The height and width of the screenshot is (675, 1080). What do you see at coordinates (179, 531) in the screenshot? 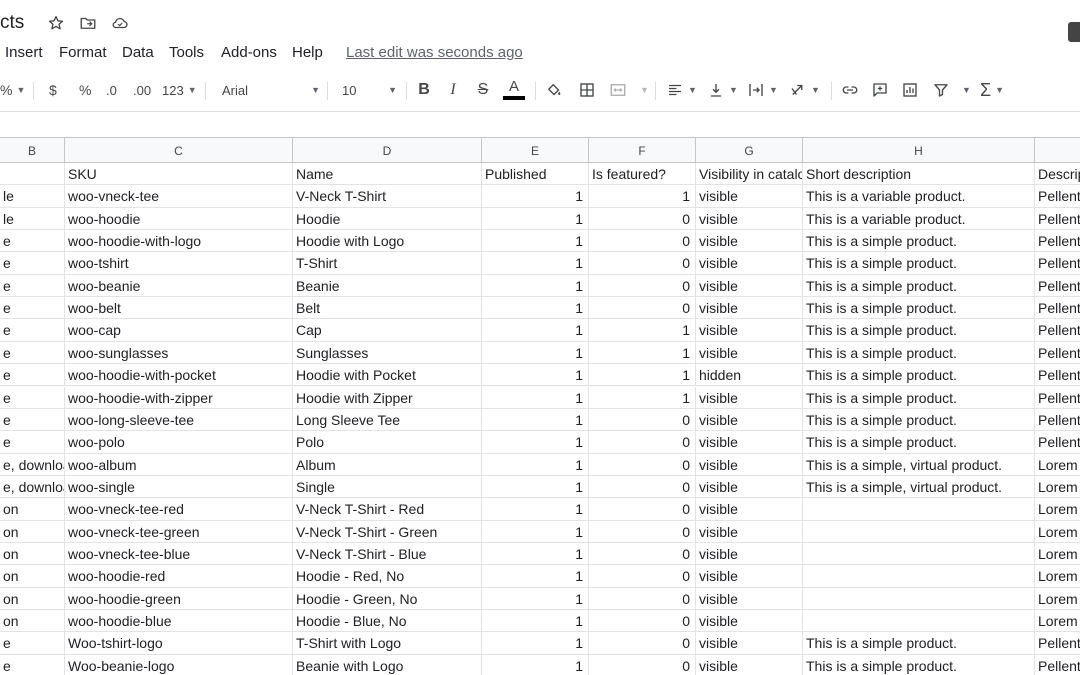
I see `cell-sku: woo-vneck-tee-green` at bounding box center [179, 531].